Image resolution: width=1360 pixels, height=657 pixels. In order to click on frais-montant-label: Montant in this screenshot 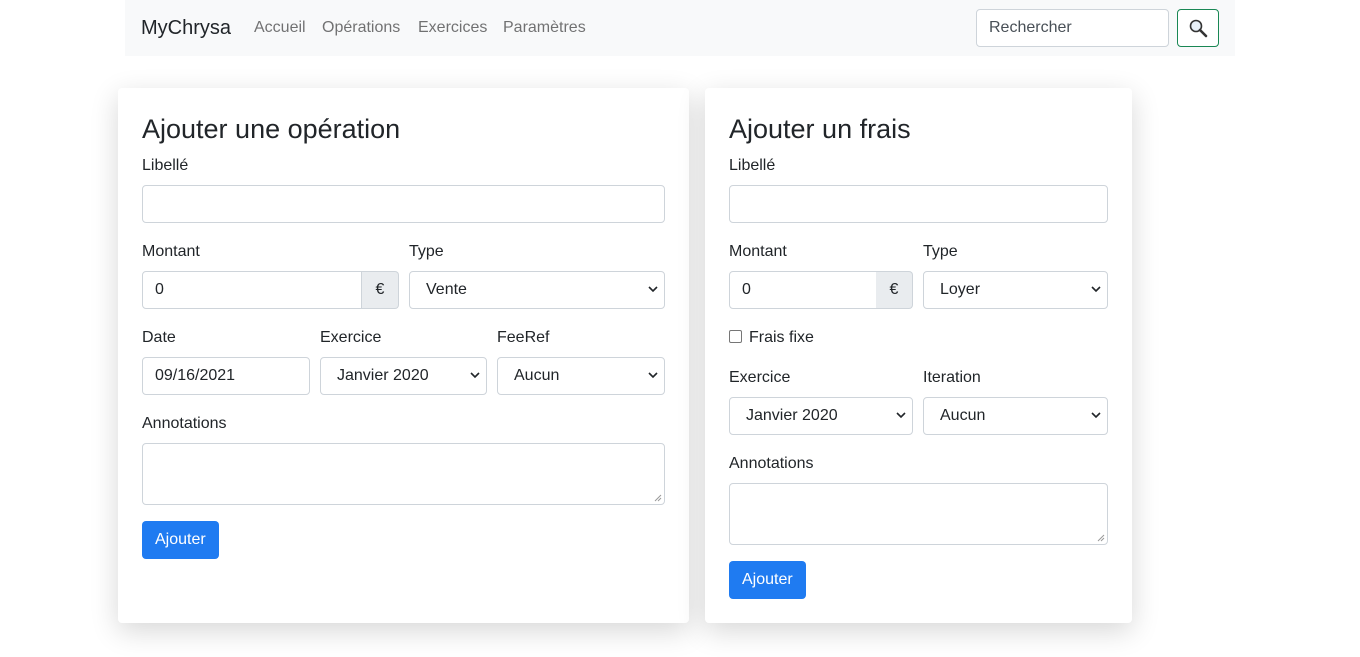, I will do `click(758, 251)`.